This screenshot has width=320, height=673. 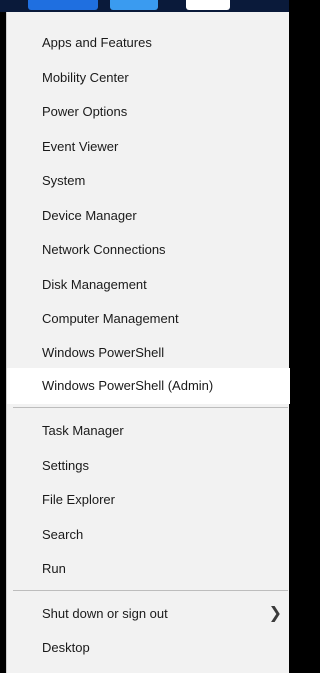 What do you see at coordinates (105, 613) in the screenshot?
I see `menu-item-label: Shut down or sign out` at bounding box center [105, 613].